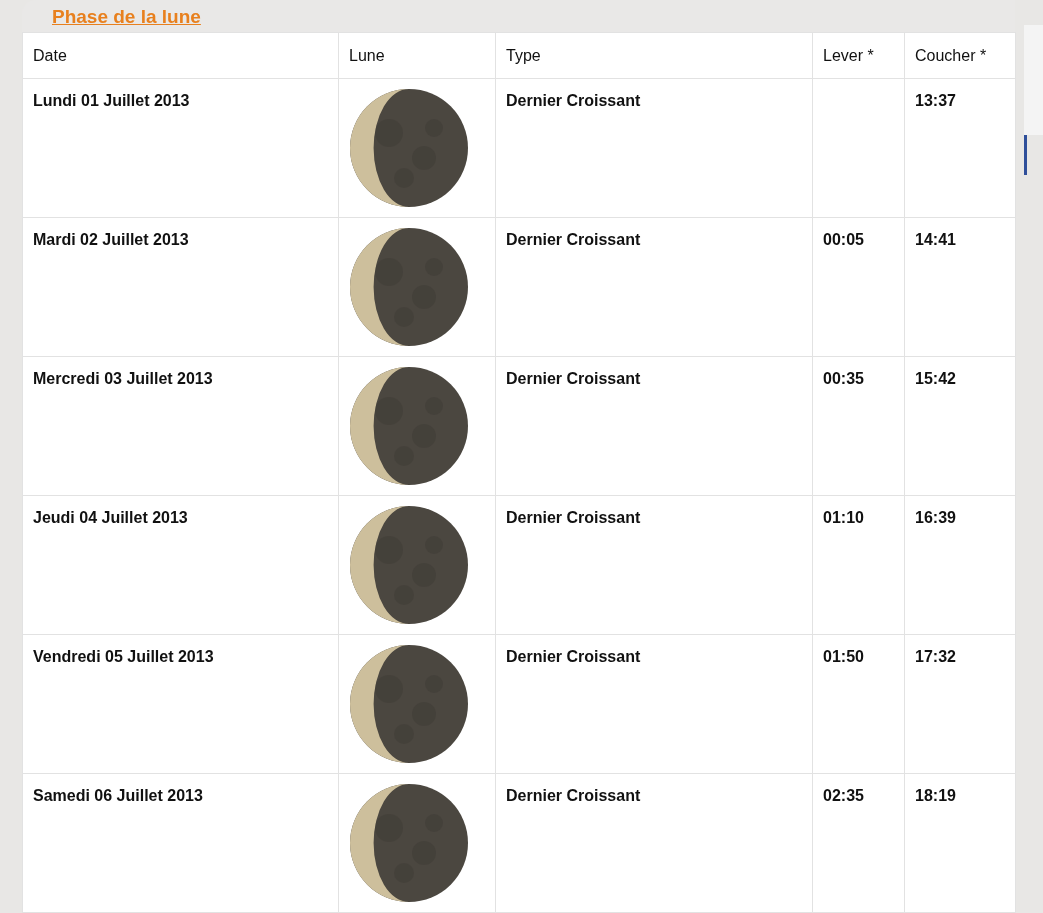 Image resolution: width=1043 pixels, height=913 pixels. What do you see at coordinates (843, 795) in the screenshot?
I see `moonrise-time: 02:35` at bounding box center [843, 795].